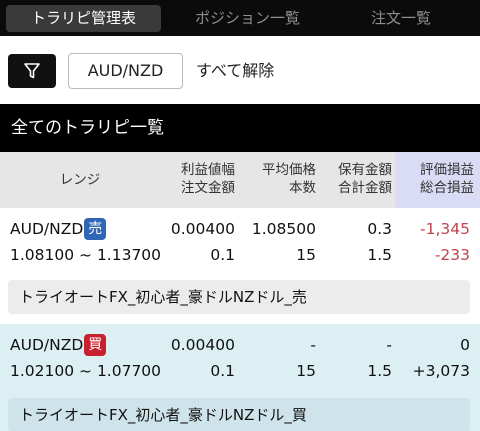 Image resolution: width=480 pixels, height=431 pixels. What do you see at coordinates (401, 18) in the screenshot?
I see `tab-orders: 注文一覧` at bounding box center [401, 18].